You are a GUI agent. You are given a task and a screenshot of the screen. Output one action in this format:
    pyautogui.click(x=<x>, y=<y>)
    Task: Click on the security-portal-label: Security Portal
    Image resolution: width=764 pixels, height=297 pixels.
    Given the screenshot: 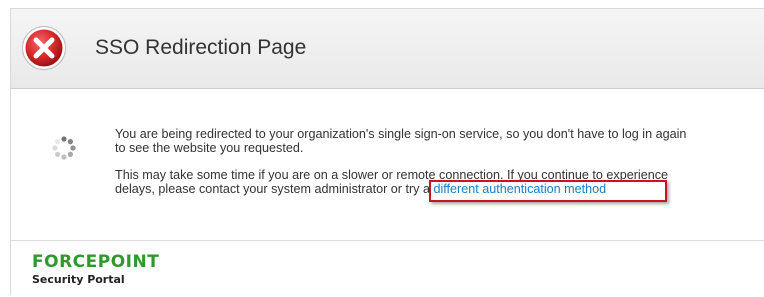 What is the action you would take?
    pyautogui.click(x=78, y=279)
    